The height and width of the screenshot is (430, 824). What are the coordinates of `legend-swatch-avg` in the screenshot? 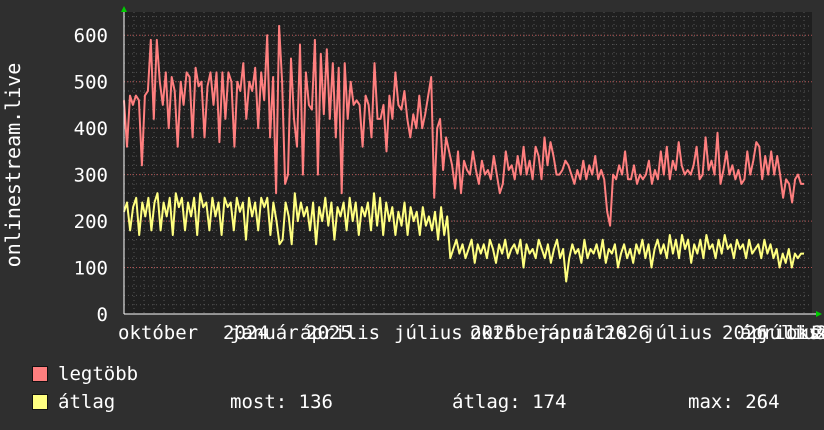 It's located at (40, 402).